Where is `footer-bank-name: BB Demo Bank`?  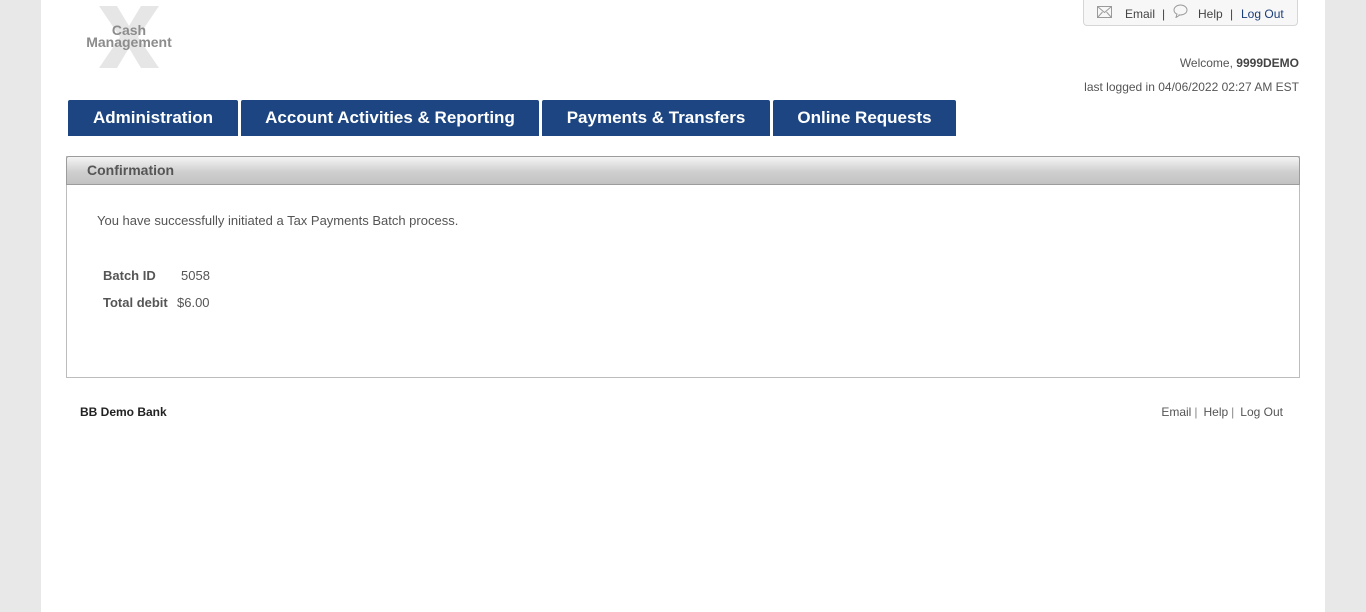 footer-bank-name: BB Demo Bank is located at coordinates (123, 412).